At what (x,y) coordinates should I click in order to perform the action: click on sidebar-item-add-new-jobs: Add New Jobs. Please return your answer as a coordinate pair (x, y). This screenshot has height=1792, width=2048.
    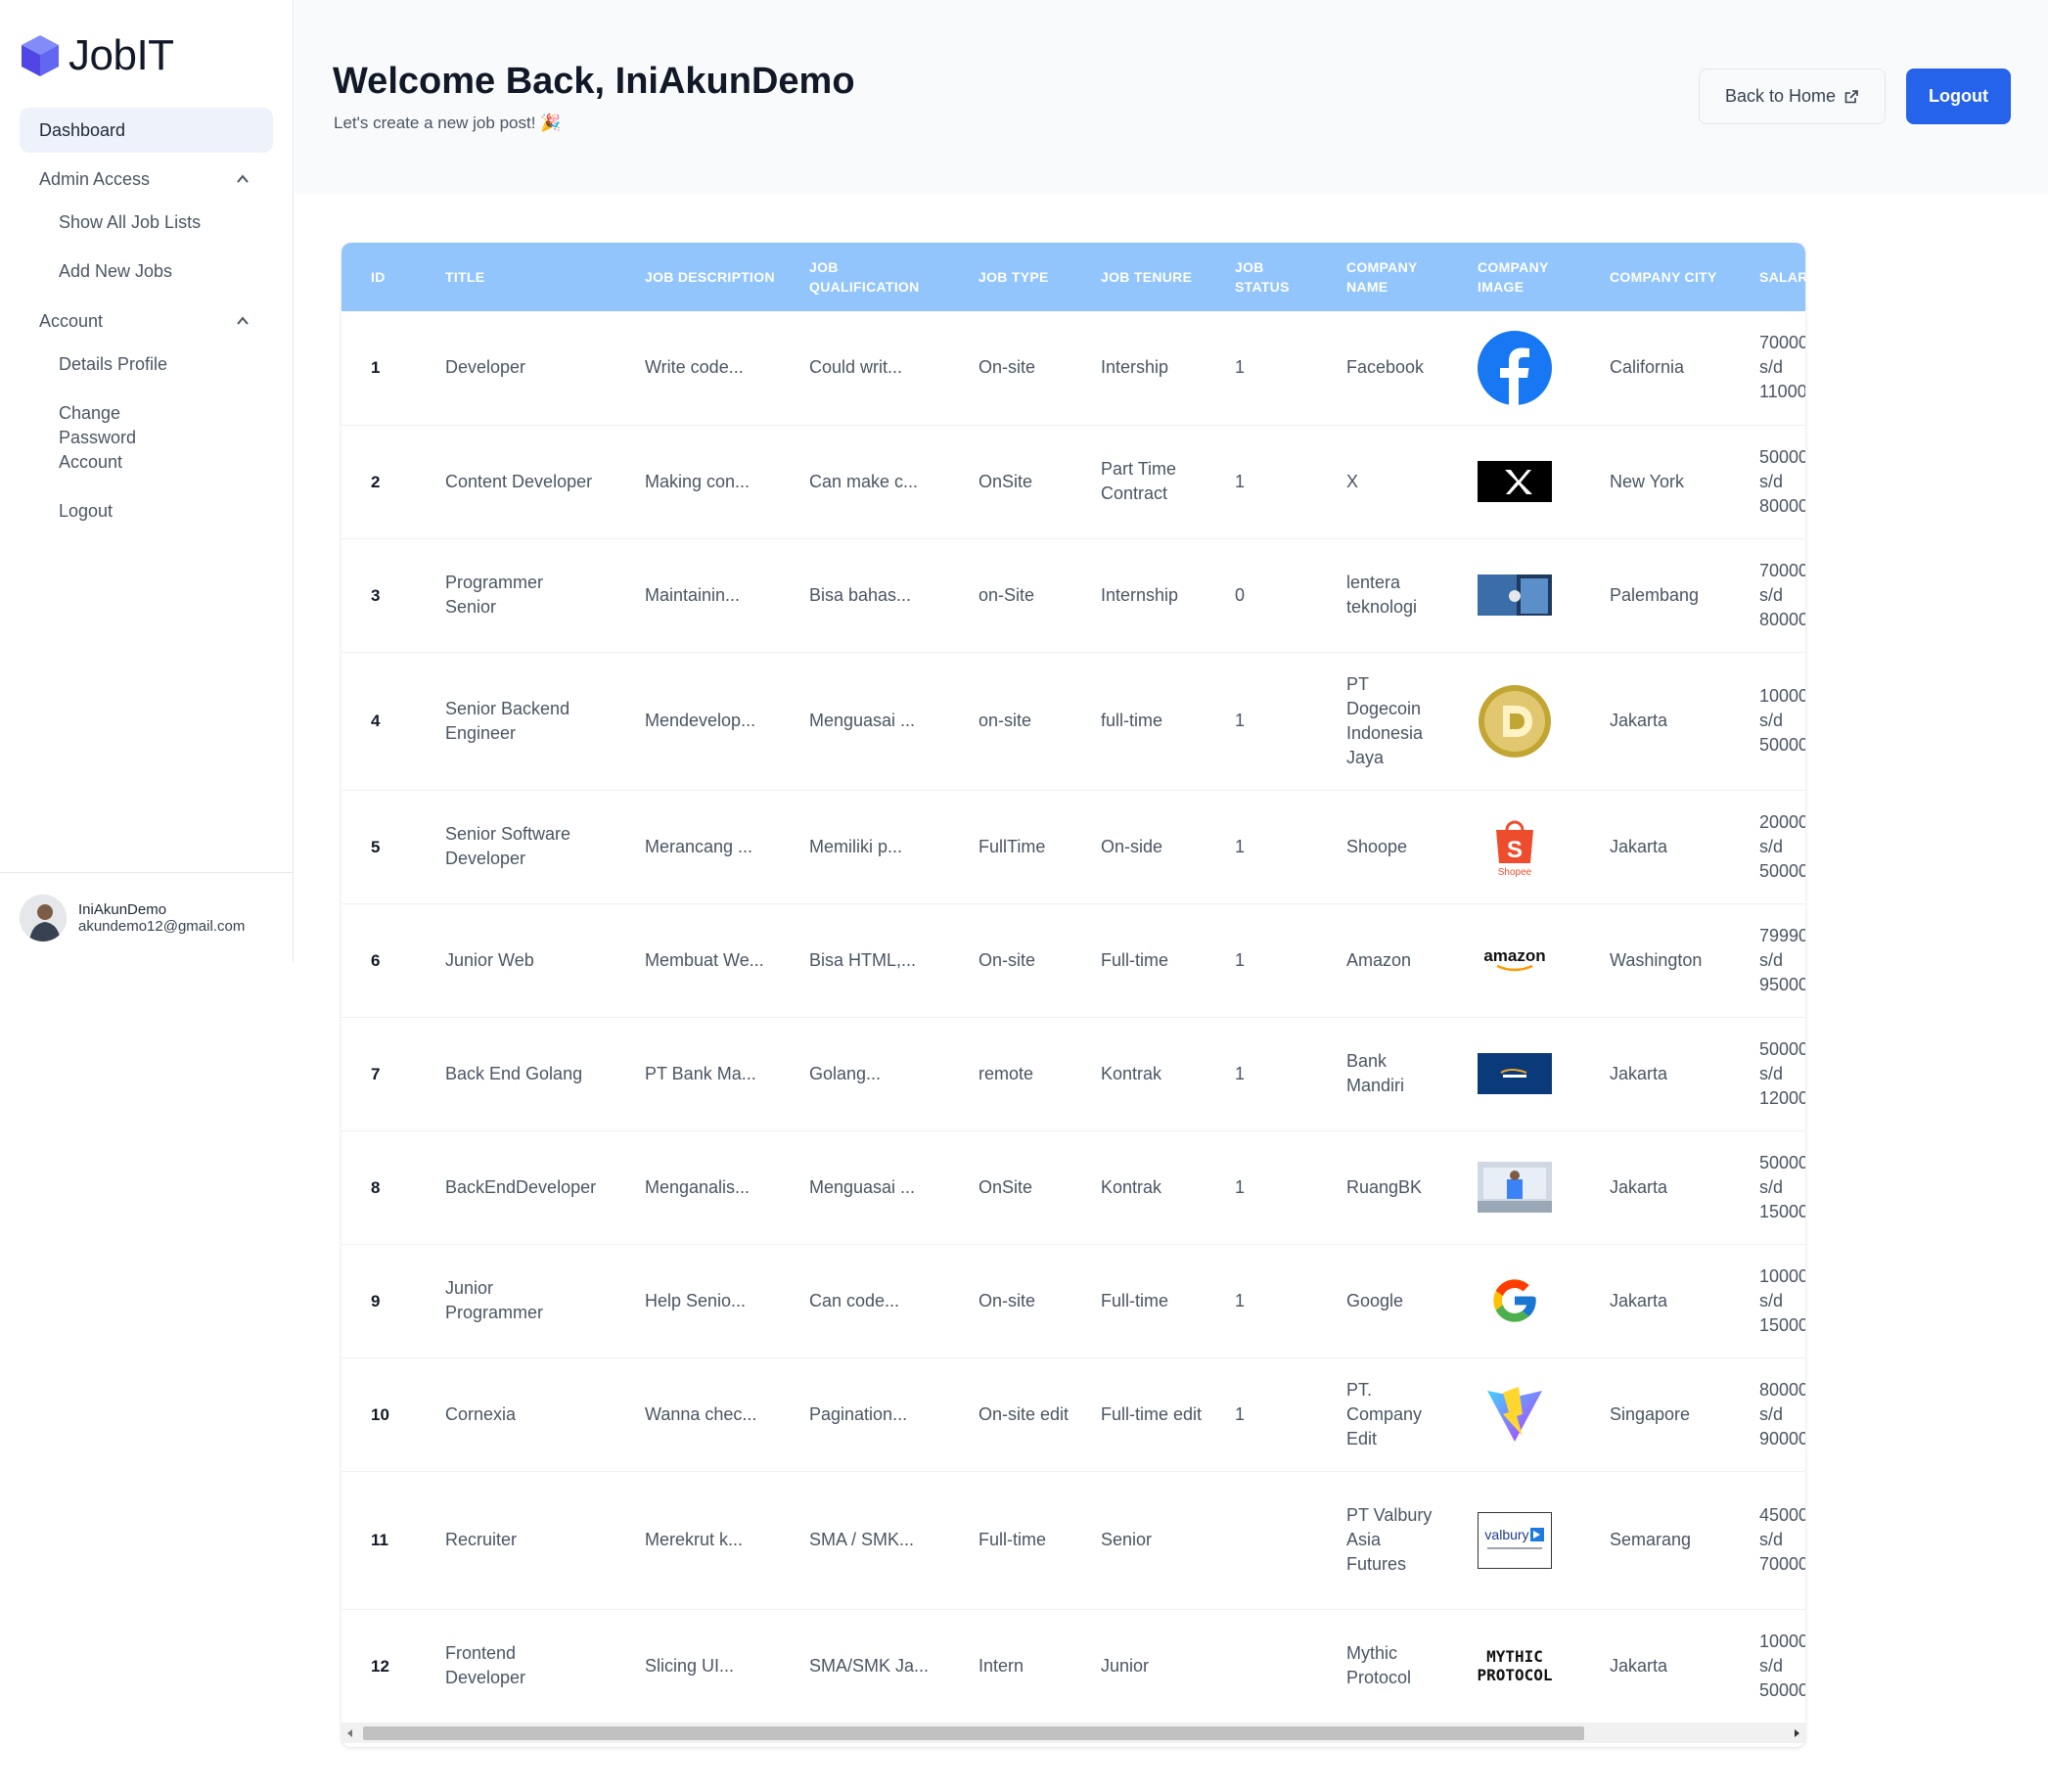
    Looking at the image, I should click on (146, 271).